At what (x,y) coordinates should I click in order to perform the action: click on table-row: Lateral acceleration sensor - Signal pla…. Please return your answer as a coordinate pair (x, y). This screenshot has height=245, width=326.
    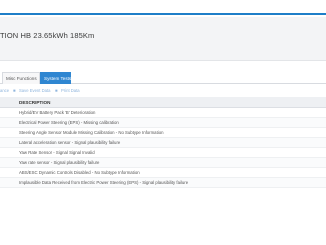
    Looking at the image, I should click on (163, 143).